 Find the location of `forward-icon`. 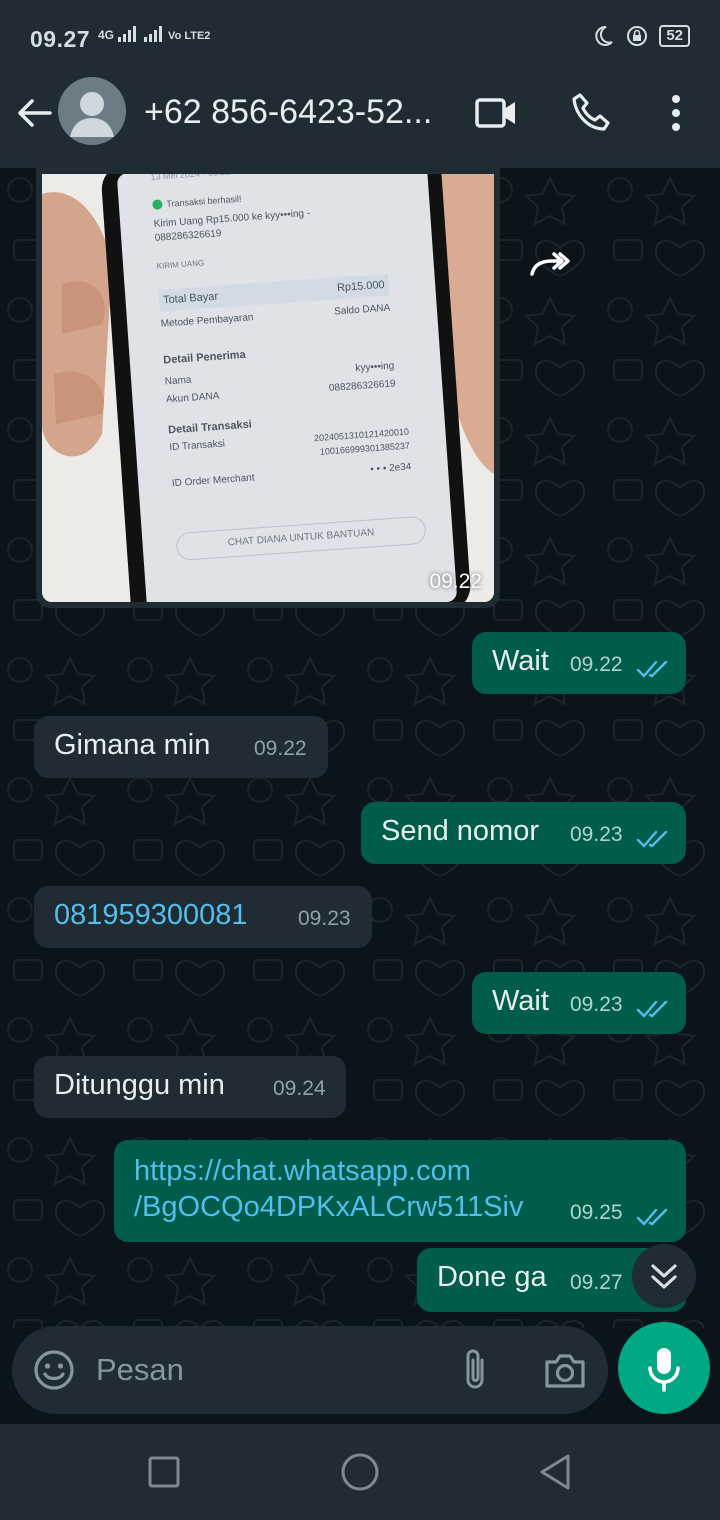

forward-icon is located at coordinates (549, 264).